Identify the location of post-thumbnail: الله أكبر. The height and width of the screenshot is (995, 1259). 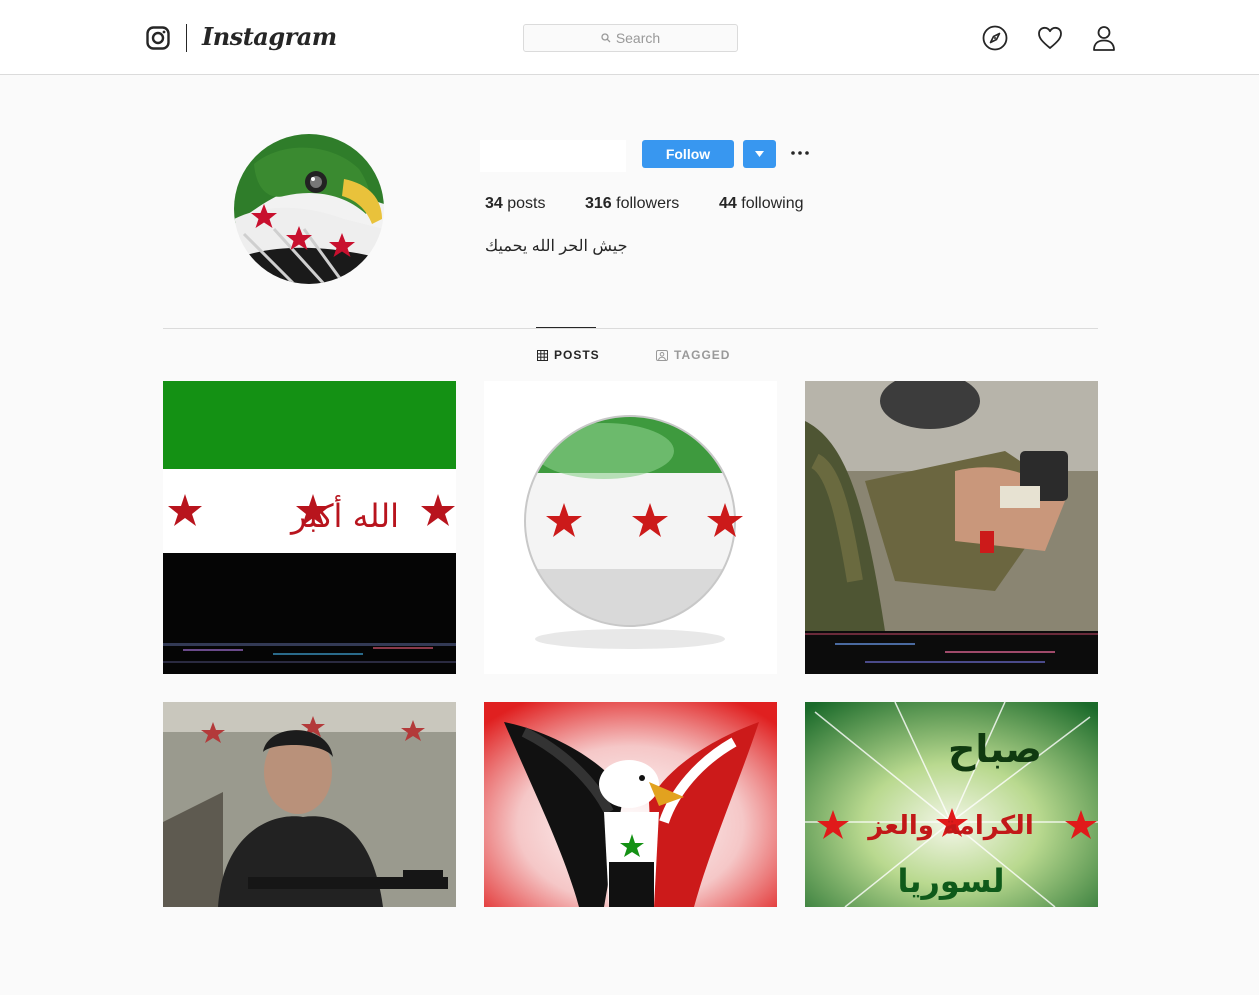
(309, 527).